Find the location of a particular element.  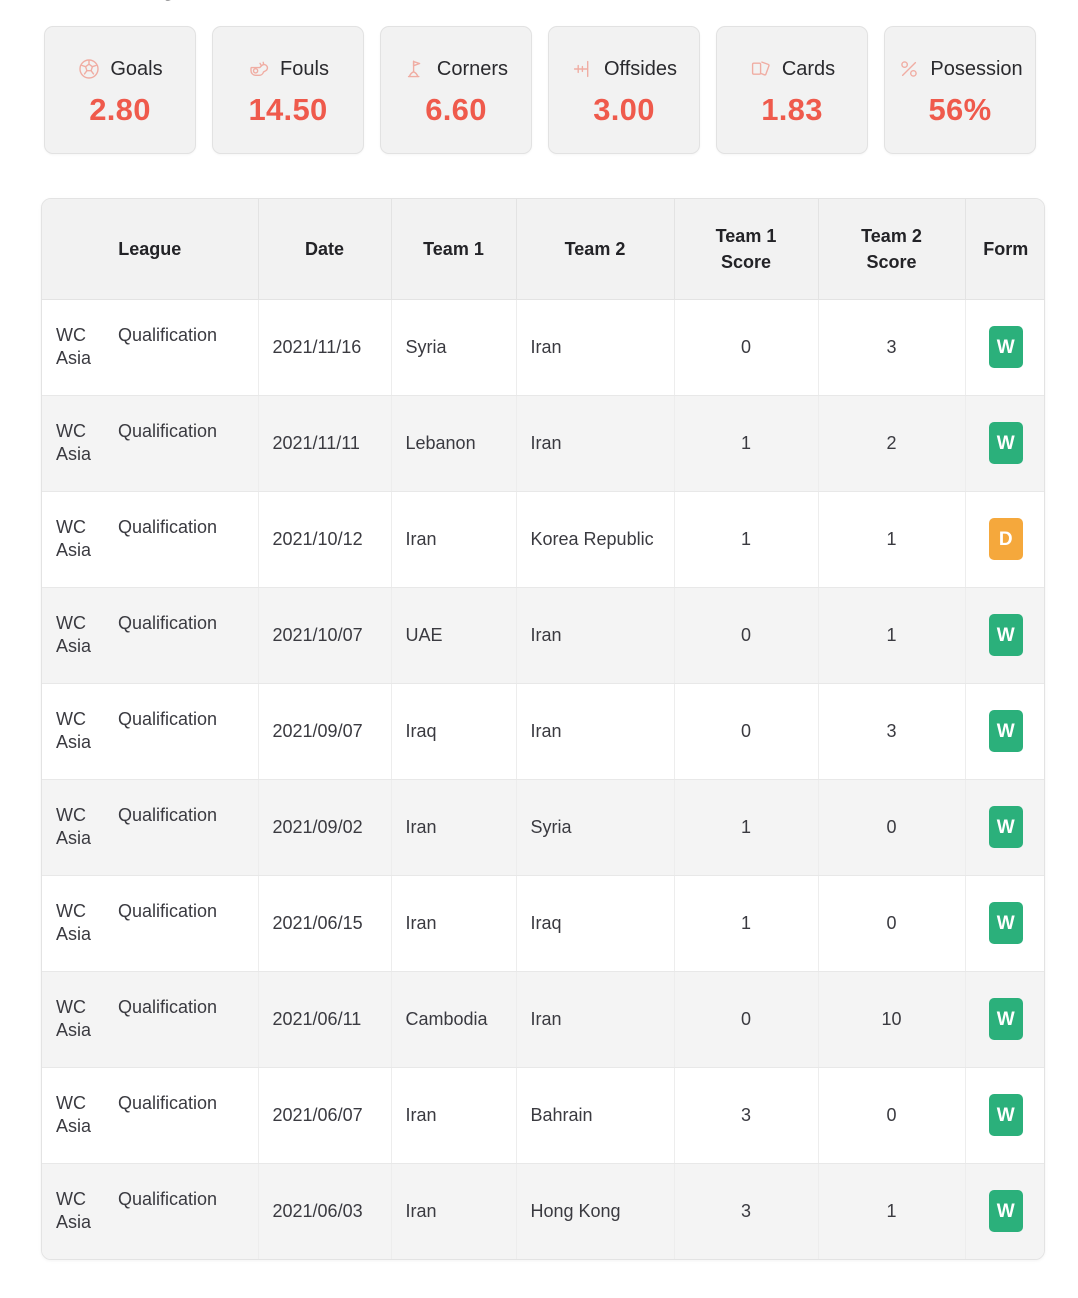

cell-team1-score: 3 is located at coordinates (746, 1211).